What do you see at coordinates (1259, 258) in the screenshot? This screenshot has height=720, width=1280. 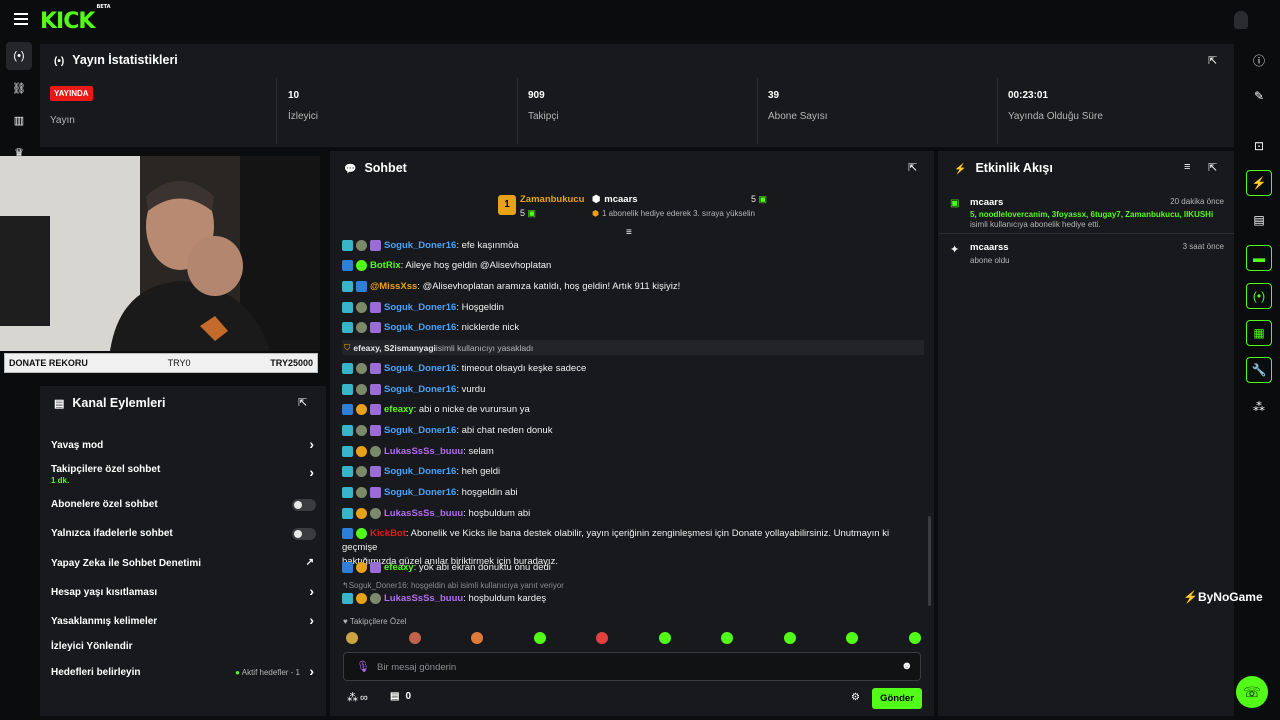 I see `chat-icon: ▬` at bounding box center [1259, 258].